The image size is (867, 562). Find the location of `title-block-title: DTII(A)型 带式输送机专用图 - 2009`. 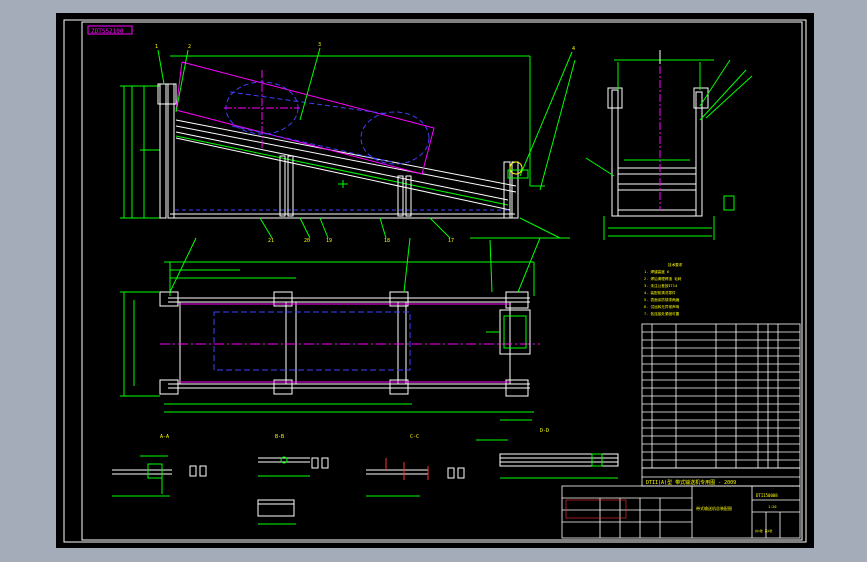

title-block-title: DTII(A)型 带式输送机专用图 - 2009 is located at coordinates (691, 482).